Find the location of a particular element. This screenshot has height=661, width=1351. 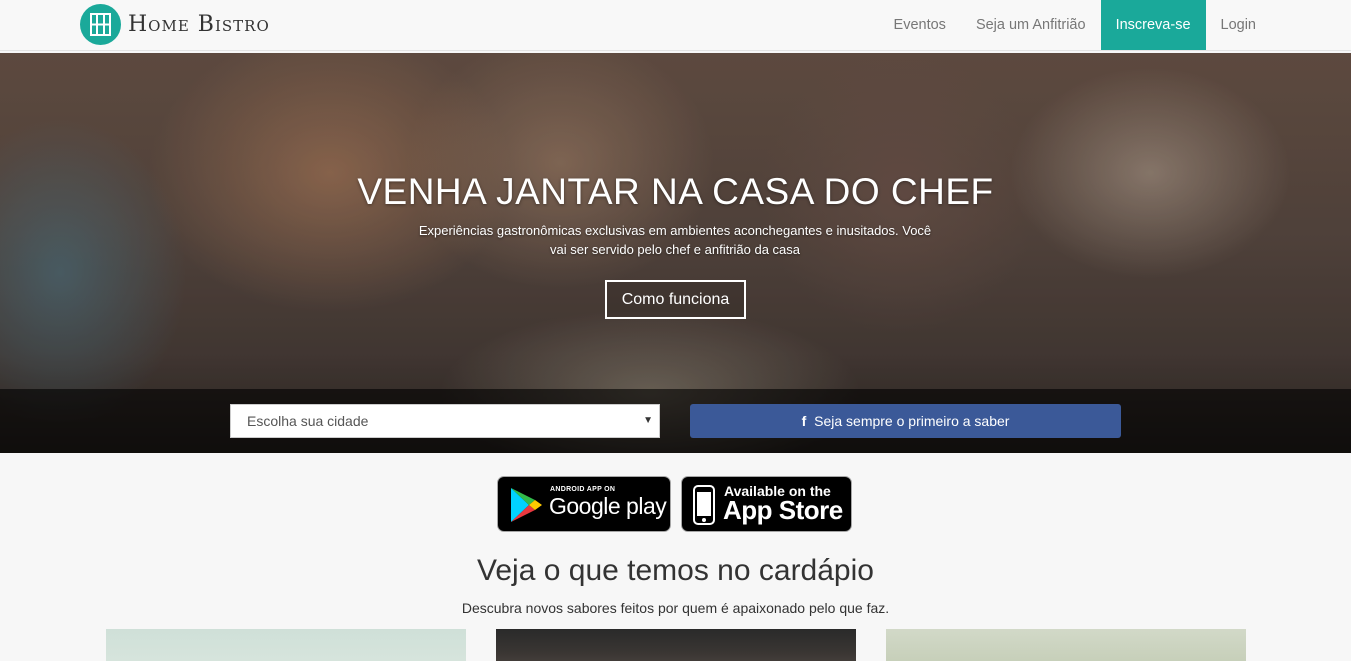

brand-logo-link: Home Bistro is located at coordinates (175, 24).